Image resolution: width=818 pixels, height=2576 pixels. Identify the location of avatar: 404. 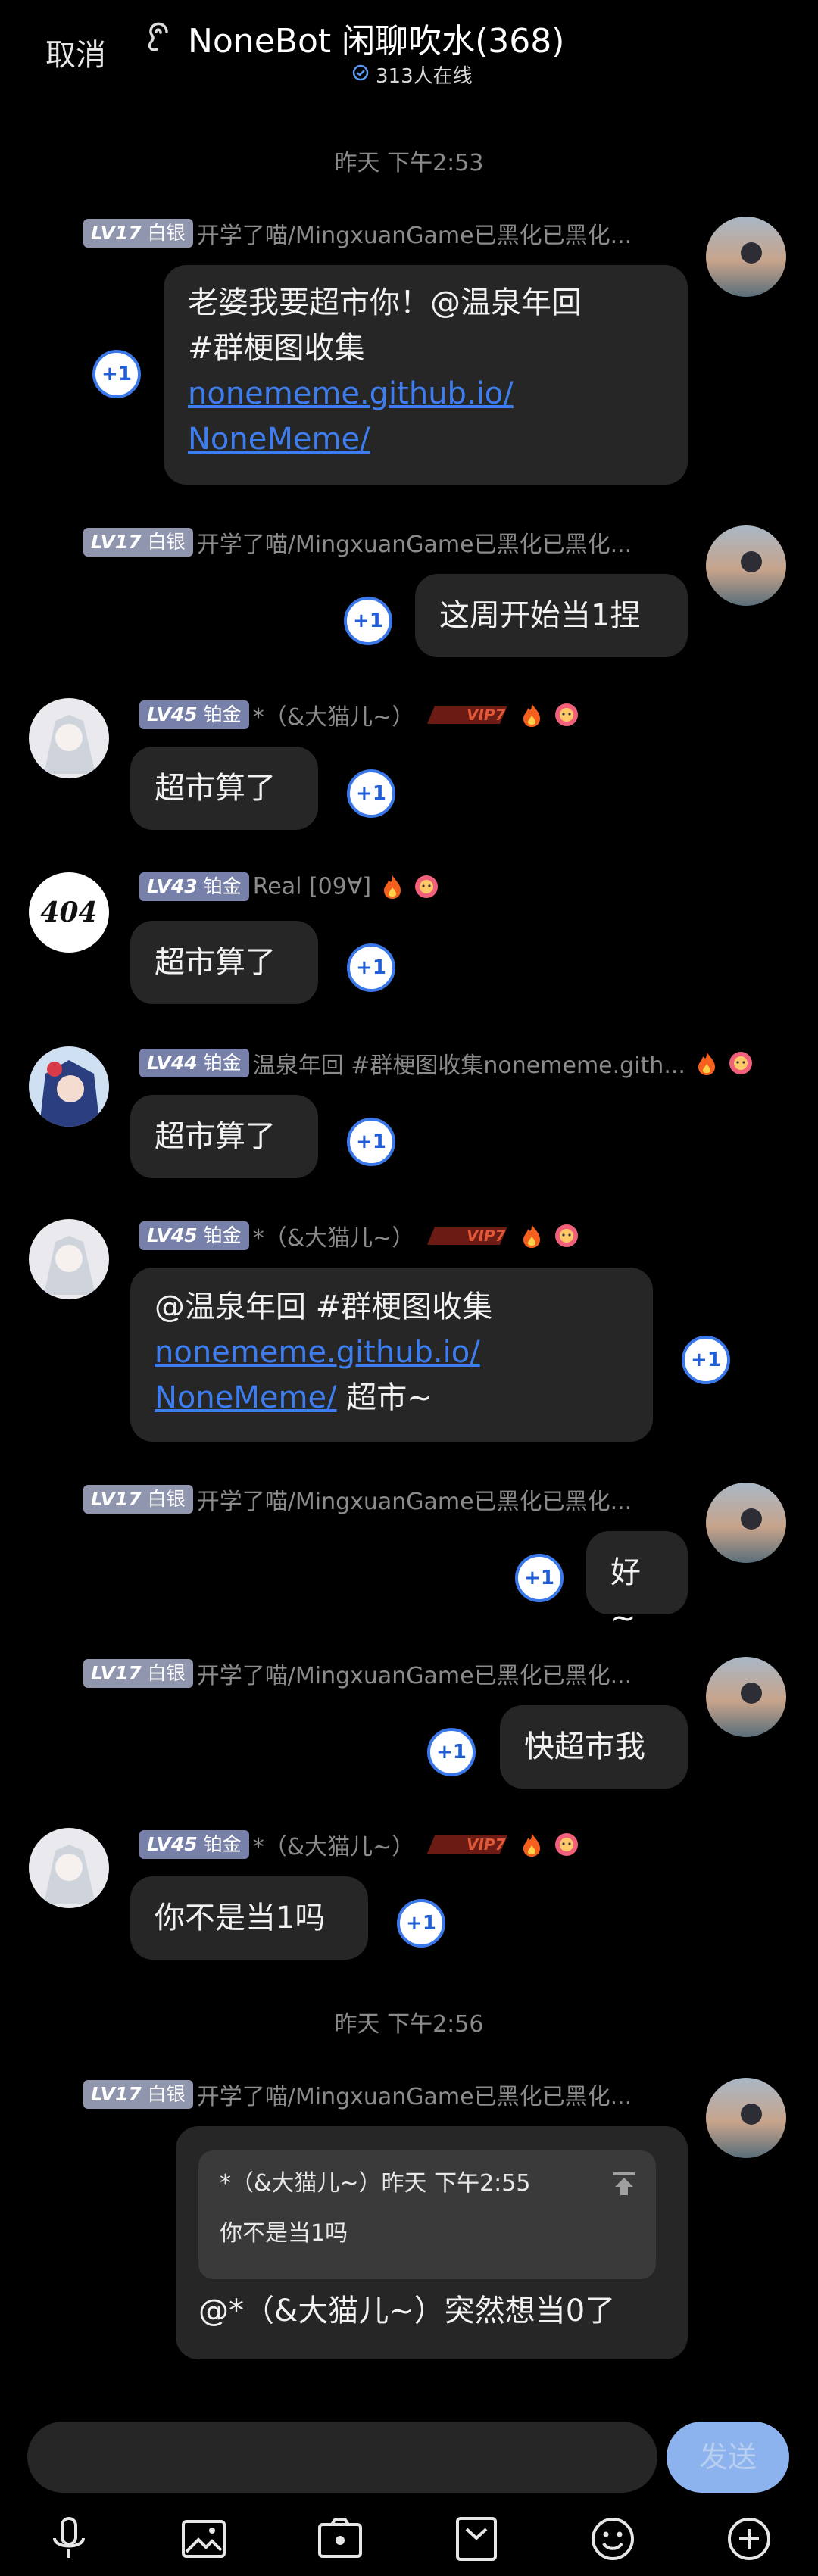
(69, 912).